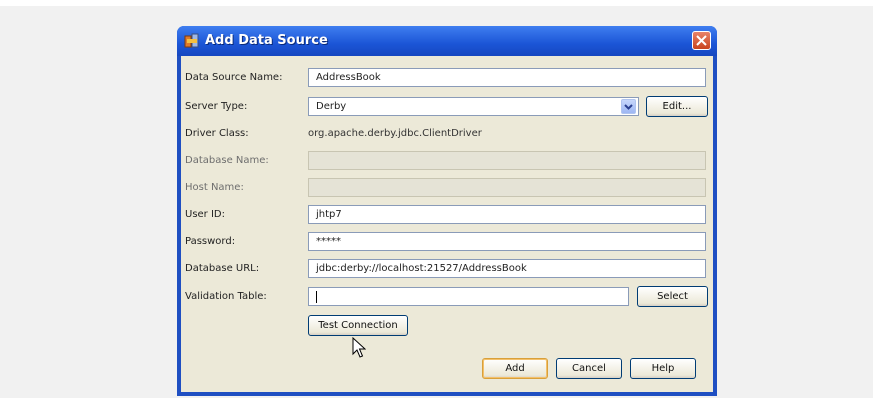 This screenshot has width=873, height=404. What do you see at coordinates (191, 40) in the screenshot?
I see `app-icon` at bounding box center [191, 40].